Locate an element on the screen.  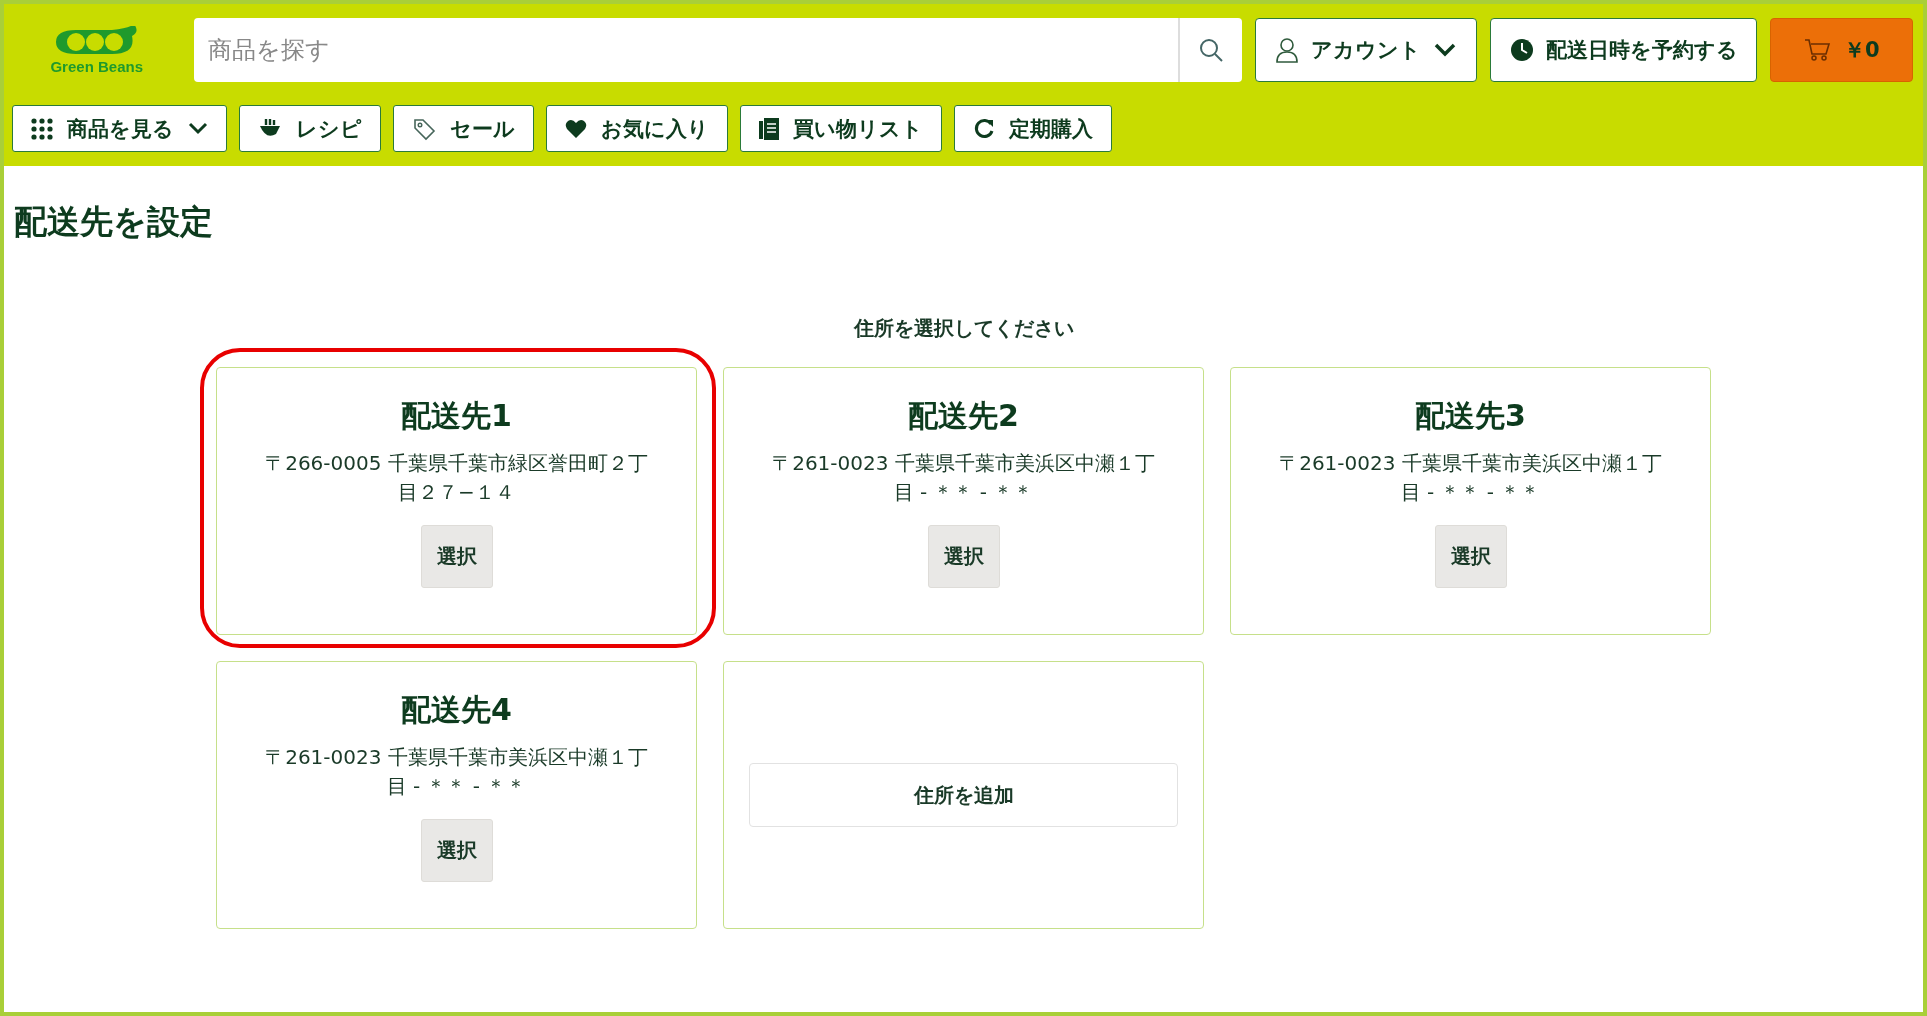
nav-button: 商品を見る is located at coordinates (119, 128).